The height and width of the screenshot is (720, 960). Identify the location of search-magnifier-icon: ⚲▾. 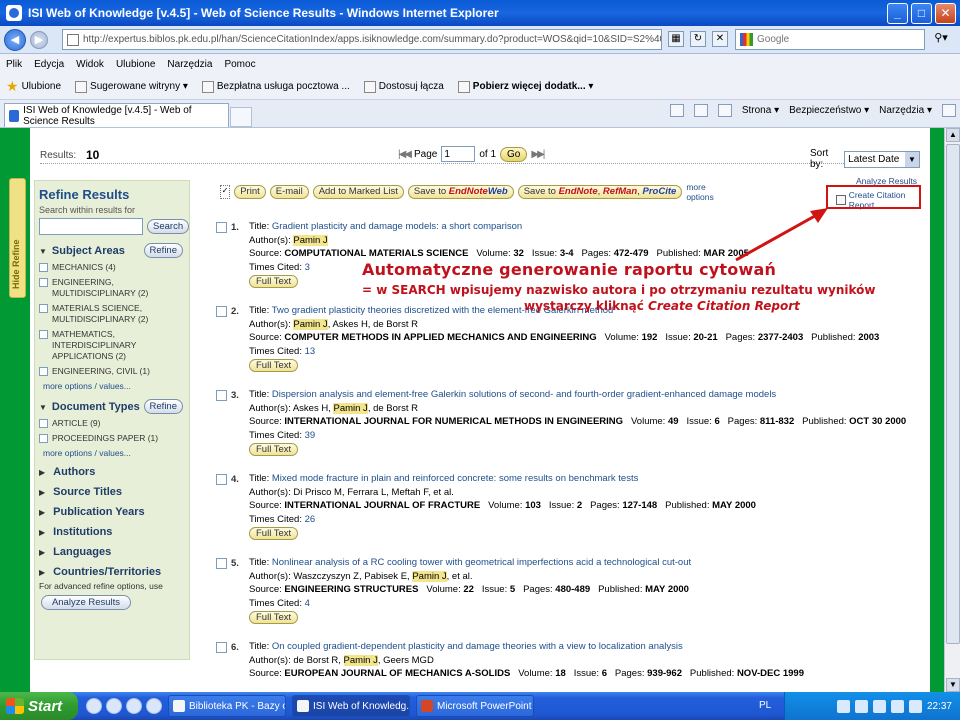
(941, 39).